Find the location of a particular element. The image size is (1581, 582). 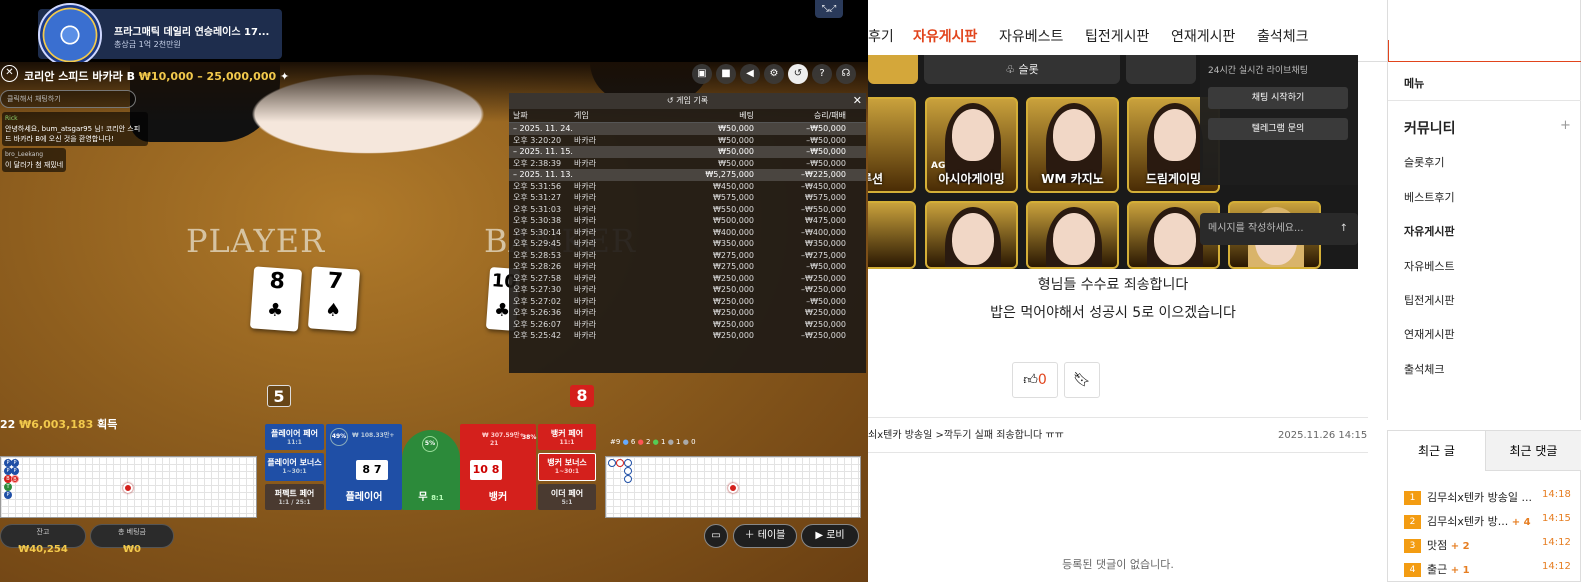

banker-count: 21 is located at coordinates (494, 443).